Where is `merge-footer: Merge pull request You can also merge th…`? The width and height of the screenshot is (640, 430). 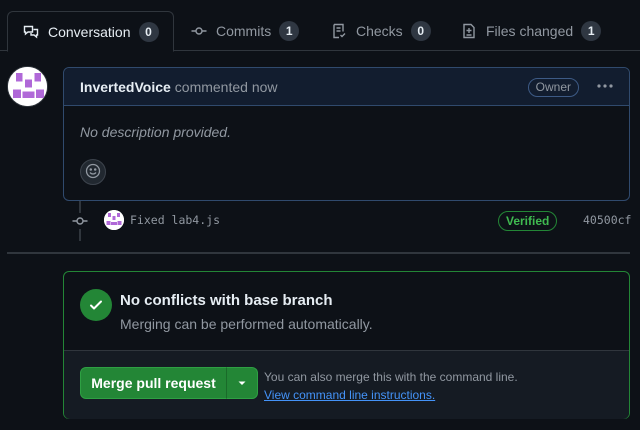 merge-footer: Merge pull request You can also merge th… is located at coordinates (346, 384).